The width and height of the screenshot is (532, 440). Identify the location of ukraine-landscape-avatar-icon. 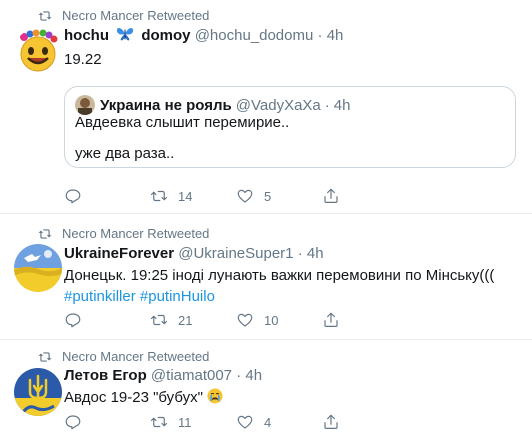
(38, 268).